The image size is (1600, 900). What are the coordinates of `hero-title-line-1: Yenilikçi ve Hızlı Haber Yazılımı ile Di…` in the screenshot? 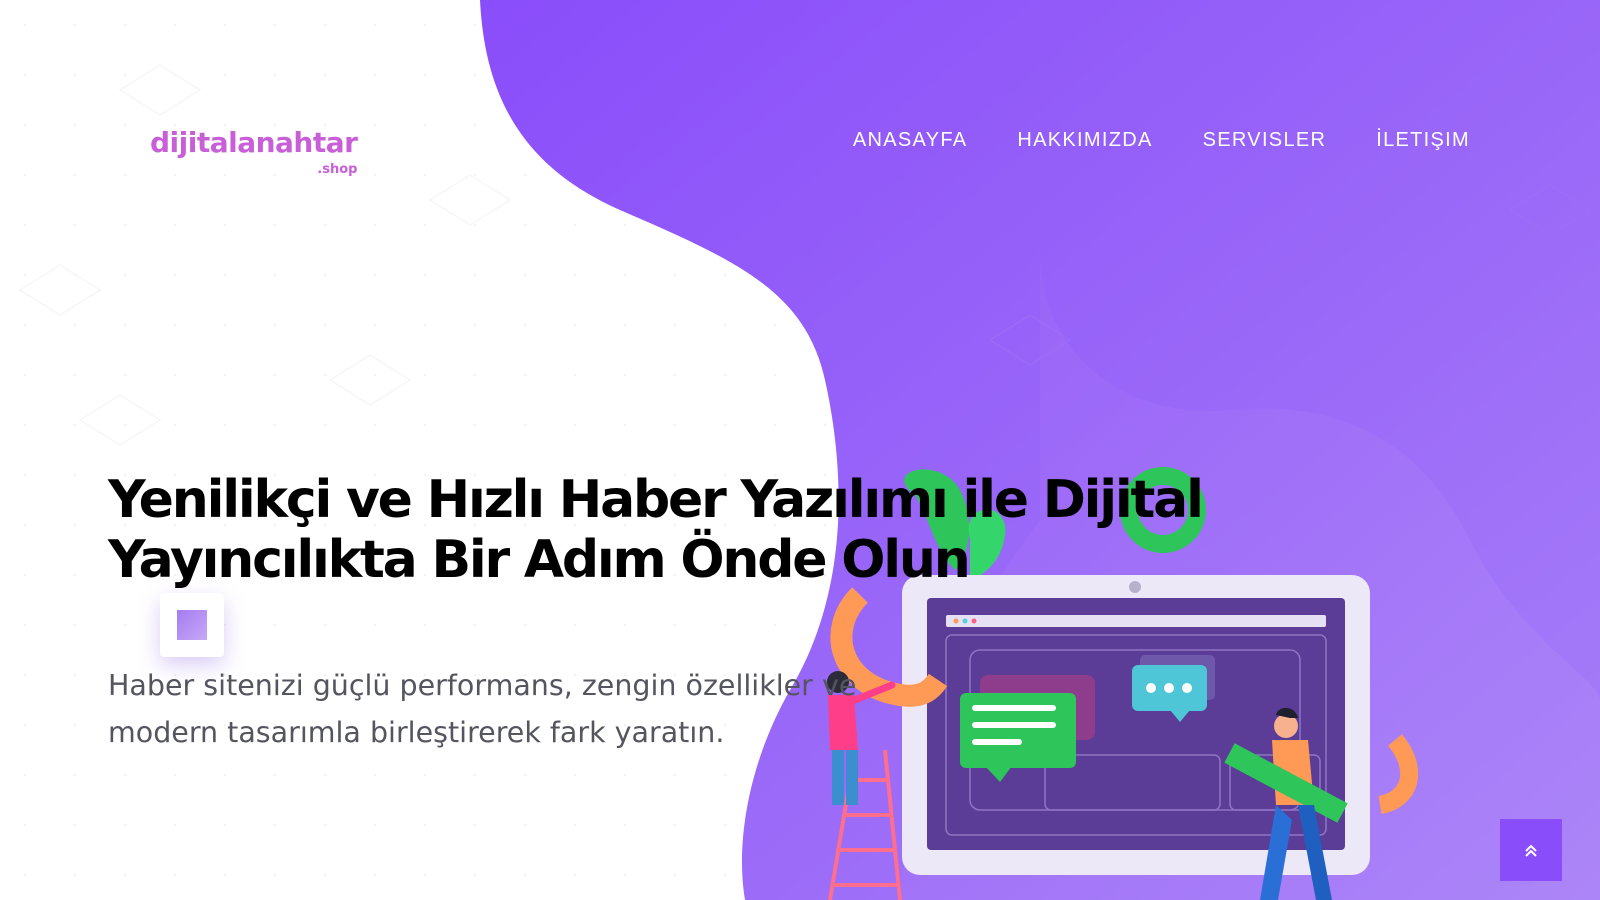 It's located at (656, 500).